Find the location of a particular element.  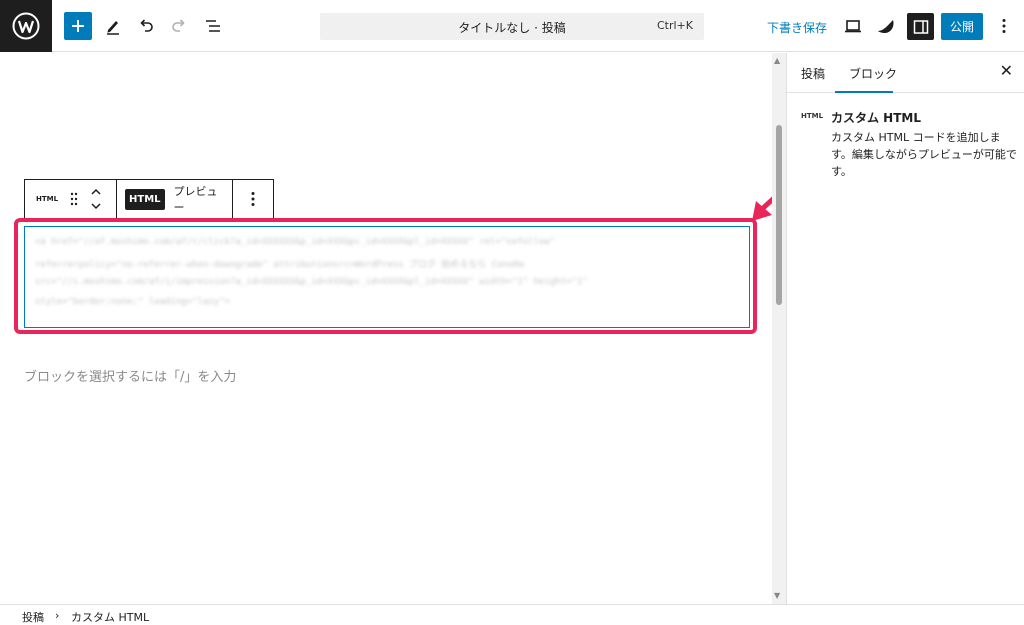

block-options-button is located at coordinates (253, 199).